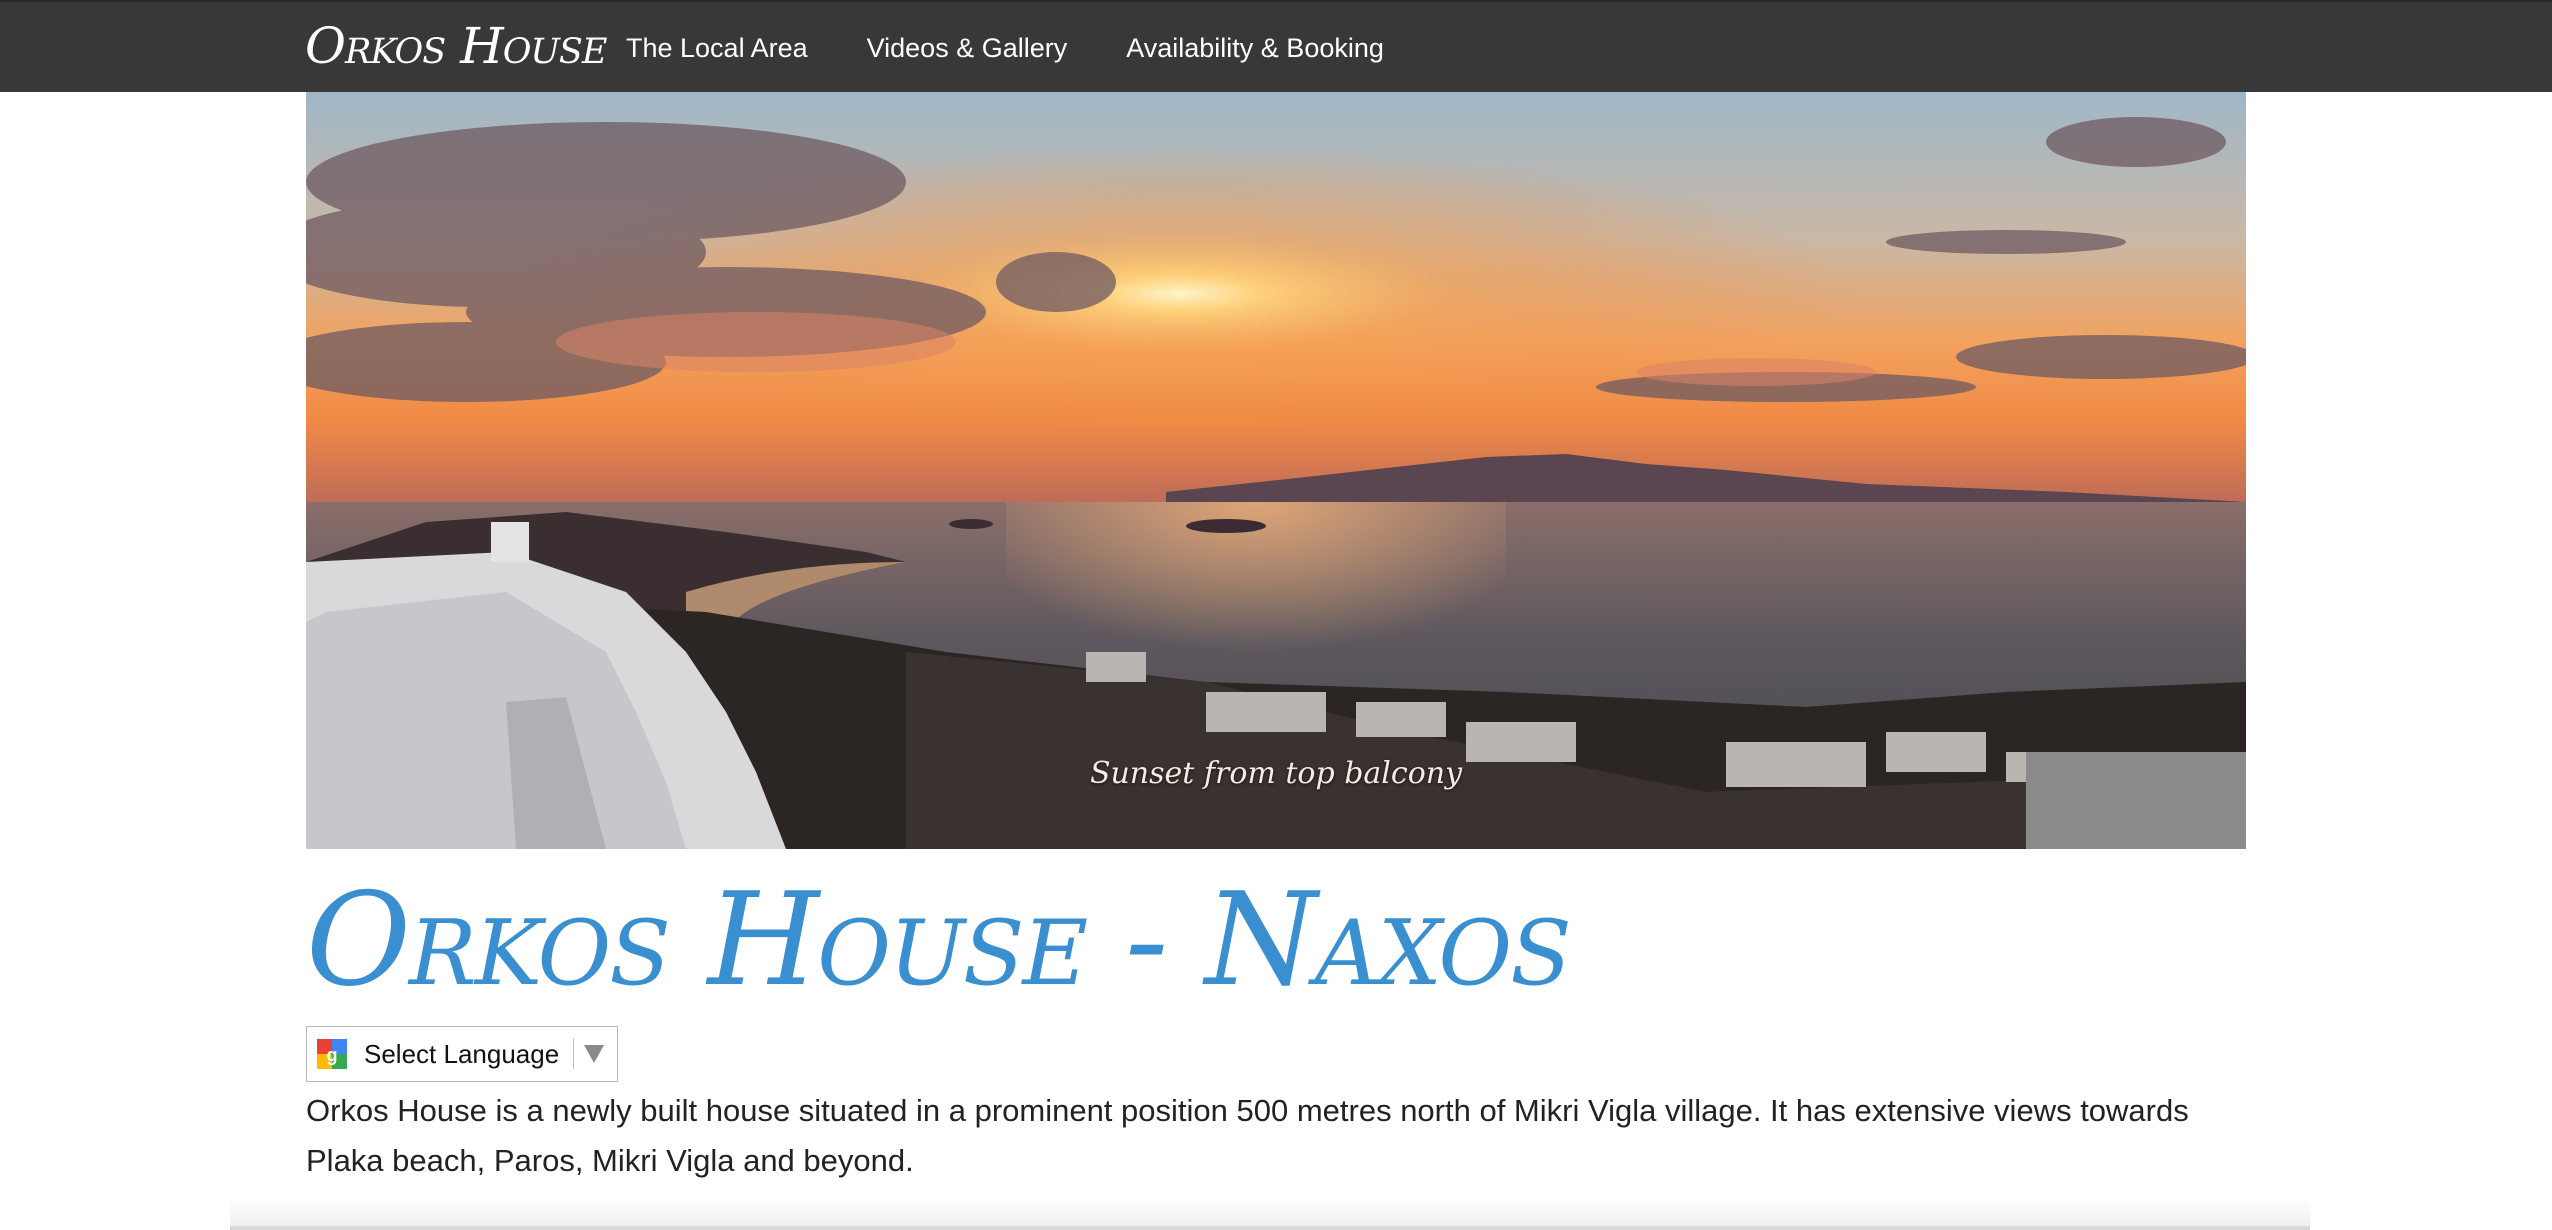 Image resolution: width=2552 pixels, height=1230 pixels. I want to click on select-language-label: Select Language, so click(462, 1053).